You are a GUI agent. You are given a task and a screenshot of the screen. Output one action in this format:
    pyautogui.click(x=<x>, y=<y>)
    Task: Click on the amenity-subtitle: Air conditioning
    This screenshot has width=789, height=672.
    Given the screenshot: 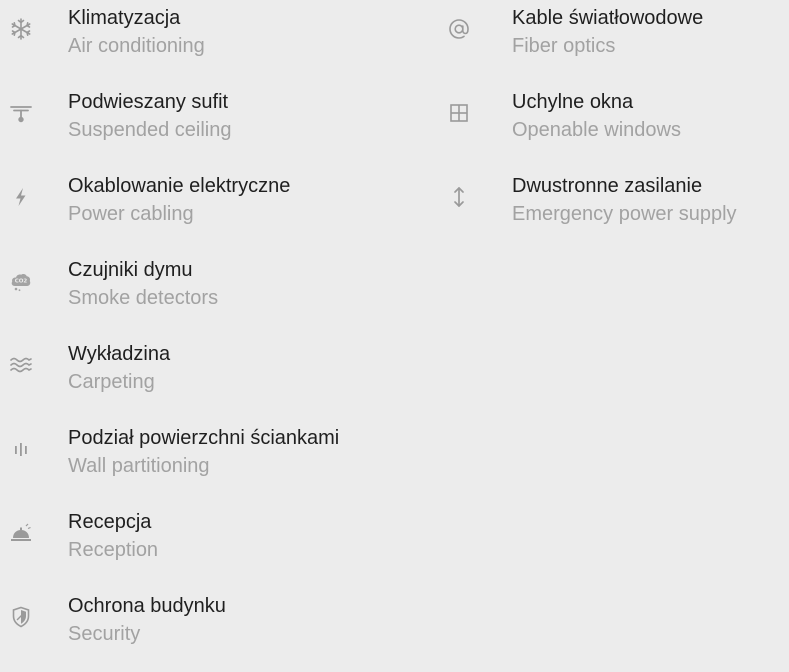 What is the action you would take?
    pyautogui.click(x=136, y=46)
    